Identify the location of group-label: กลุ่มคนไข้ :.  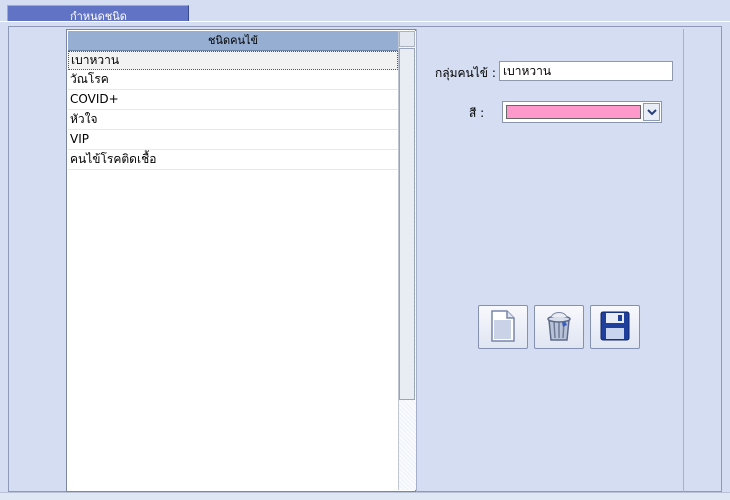
(465, 73).